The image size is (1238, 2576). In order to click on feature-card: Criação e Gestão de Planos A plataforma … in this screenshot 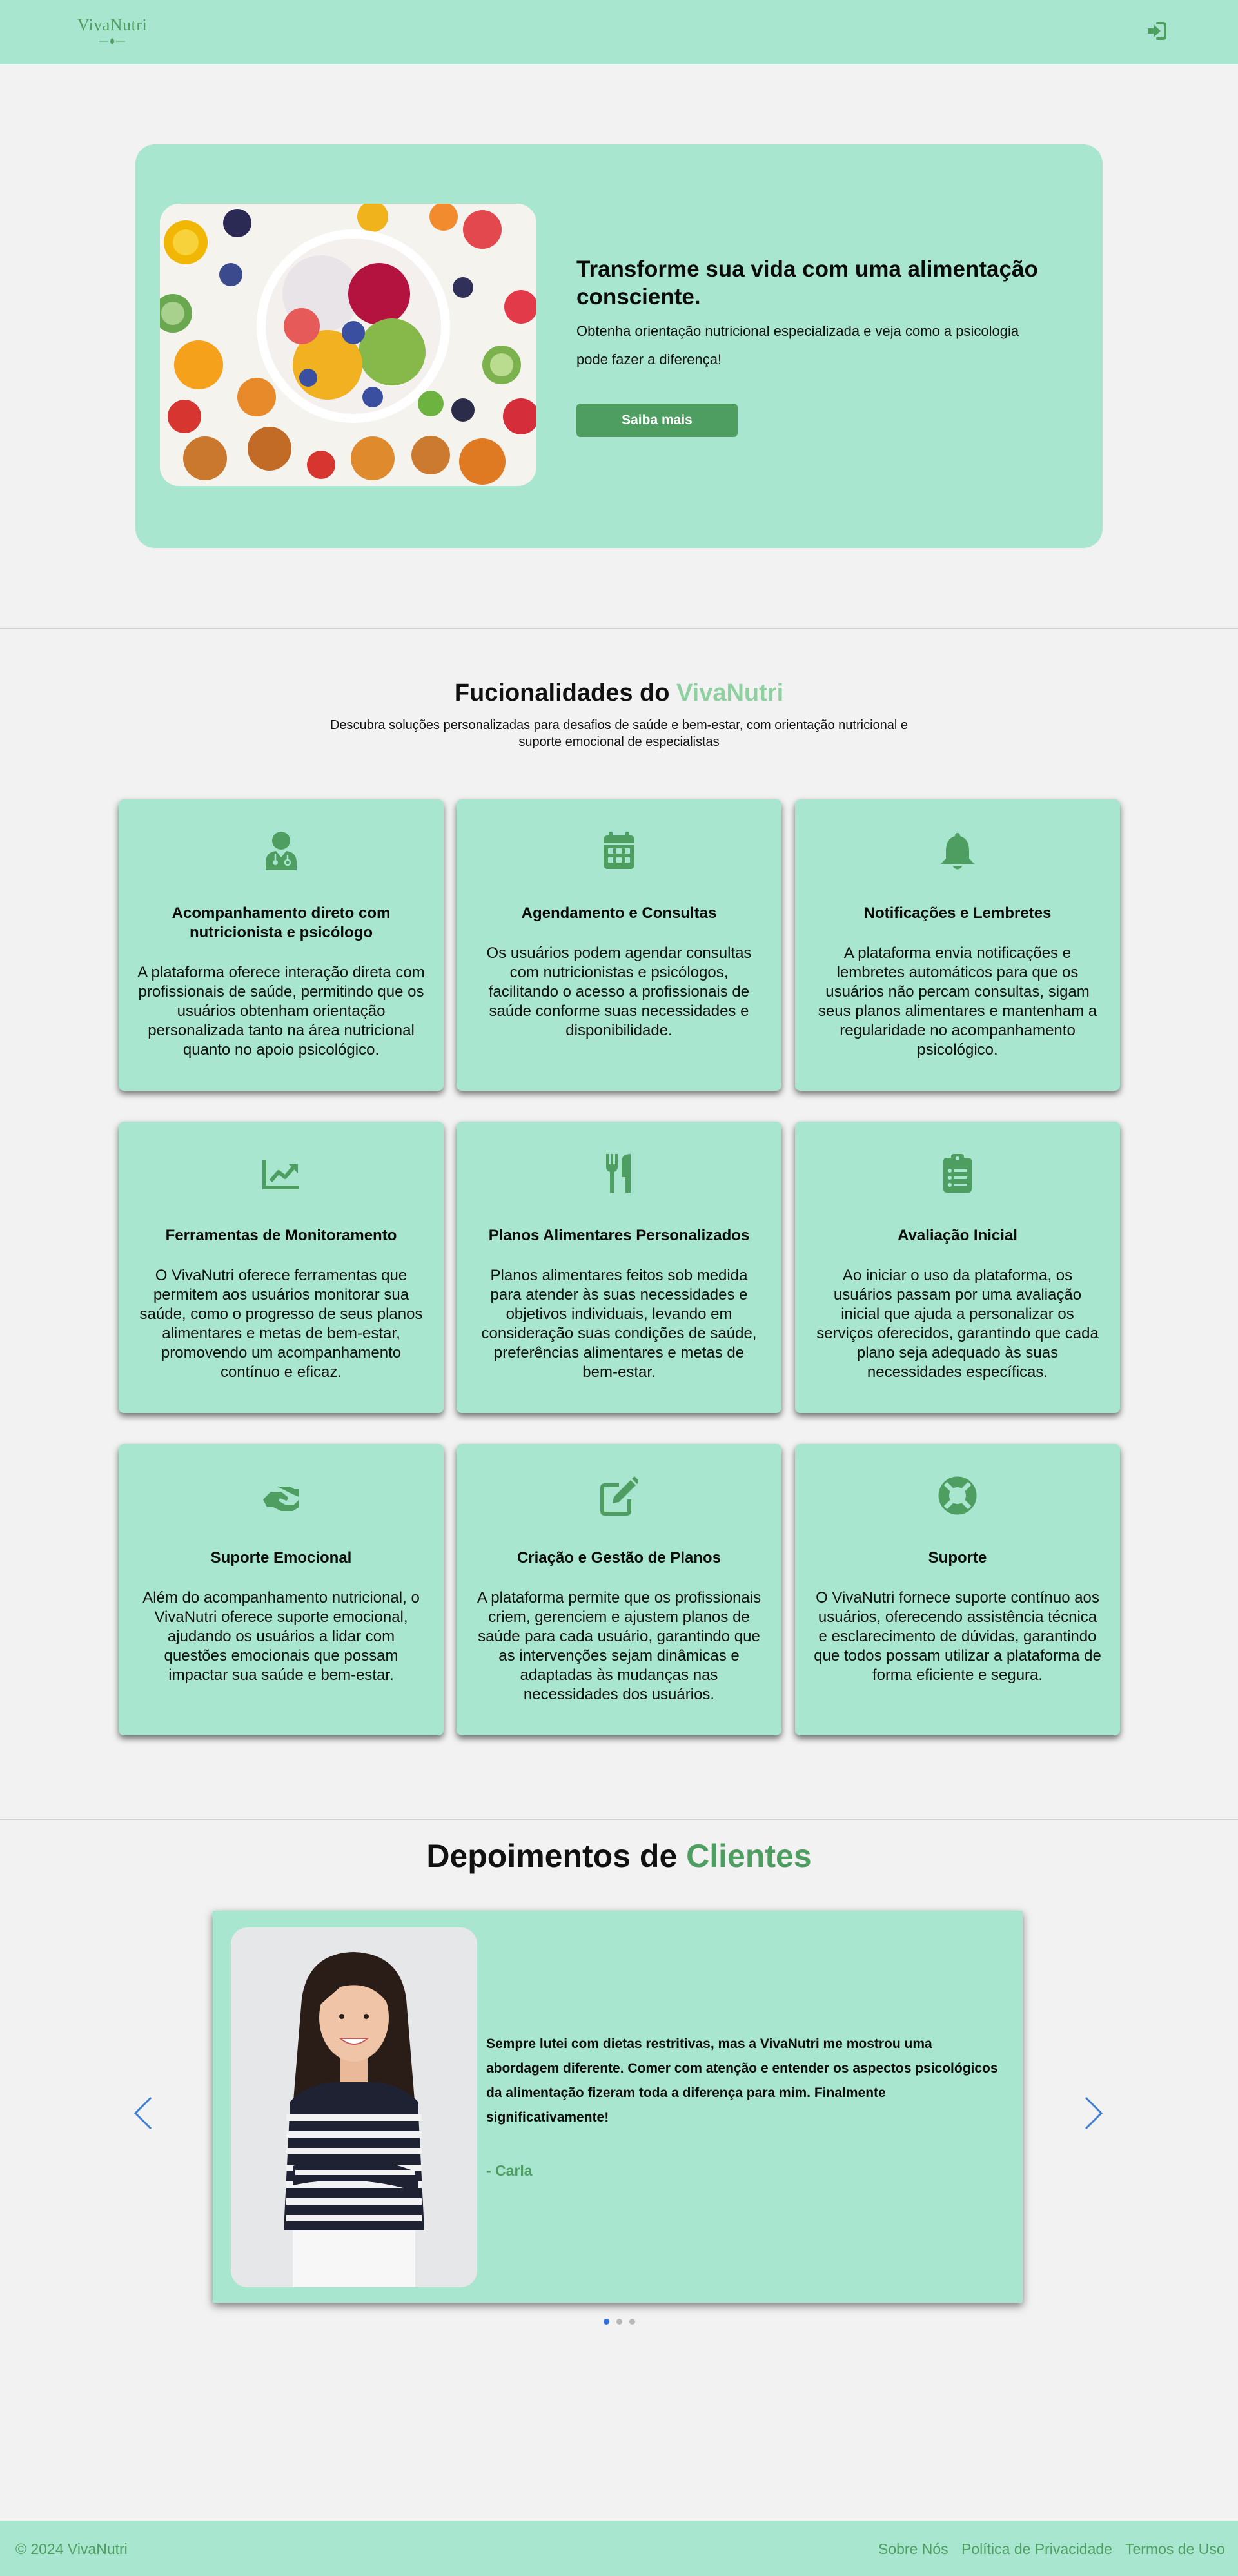, I will do `click(619, 1589)`.